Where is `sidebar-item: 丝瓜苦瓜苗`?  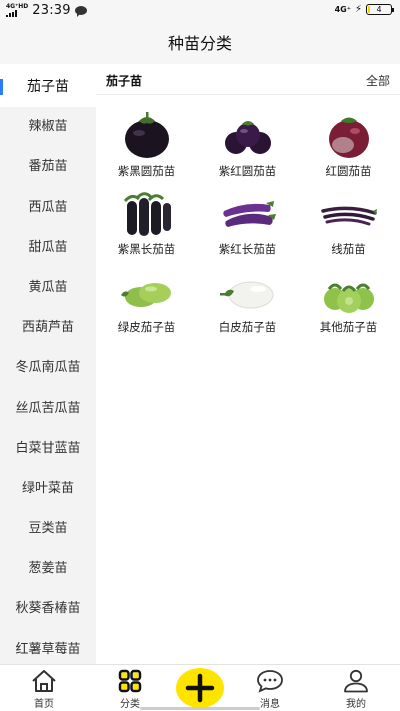 sidebar-item: 丝瓜苦瓜苗 is located at coordinates (48, 409).